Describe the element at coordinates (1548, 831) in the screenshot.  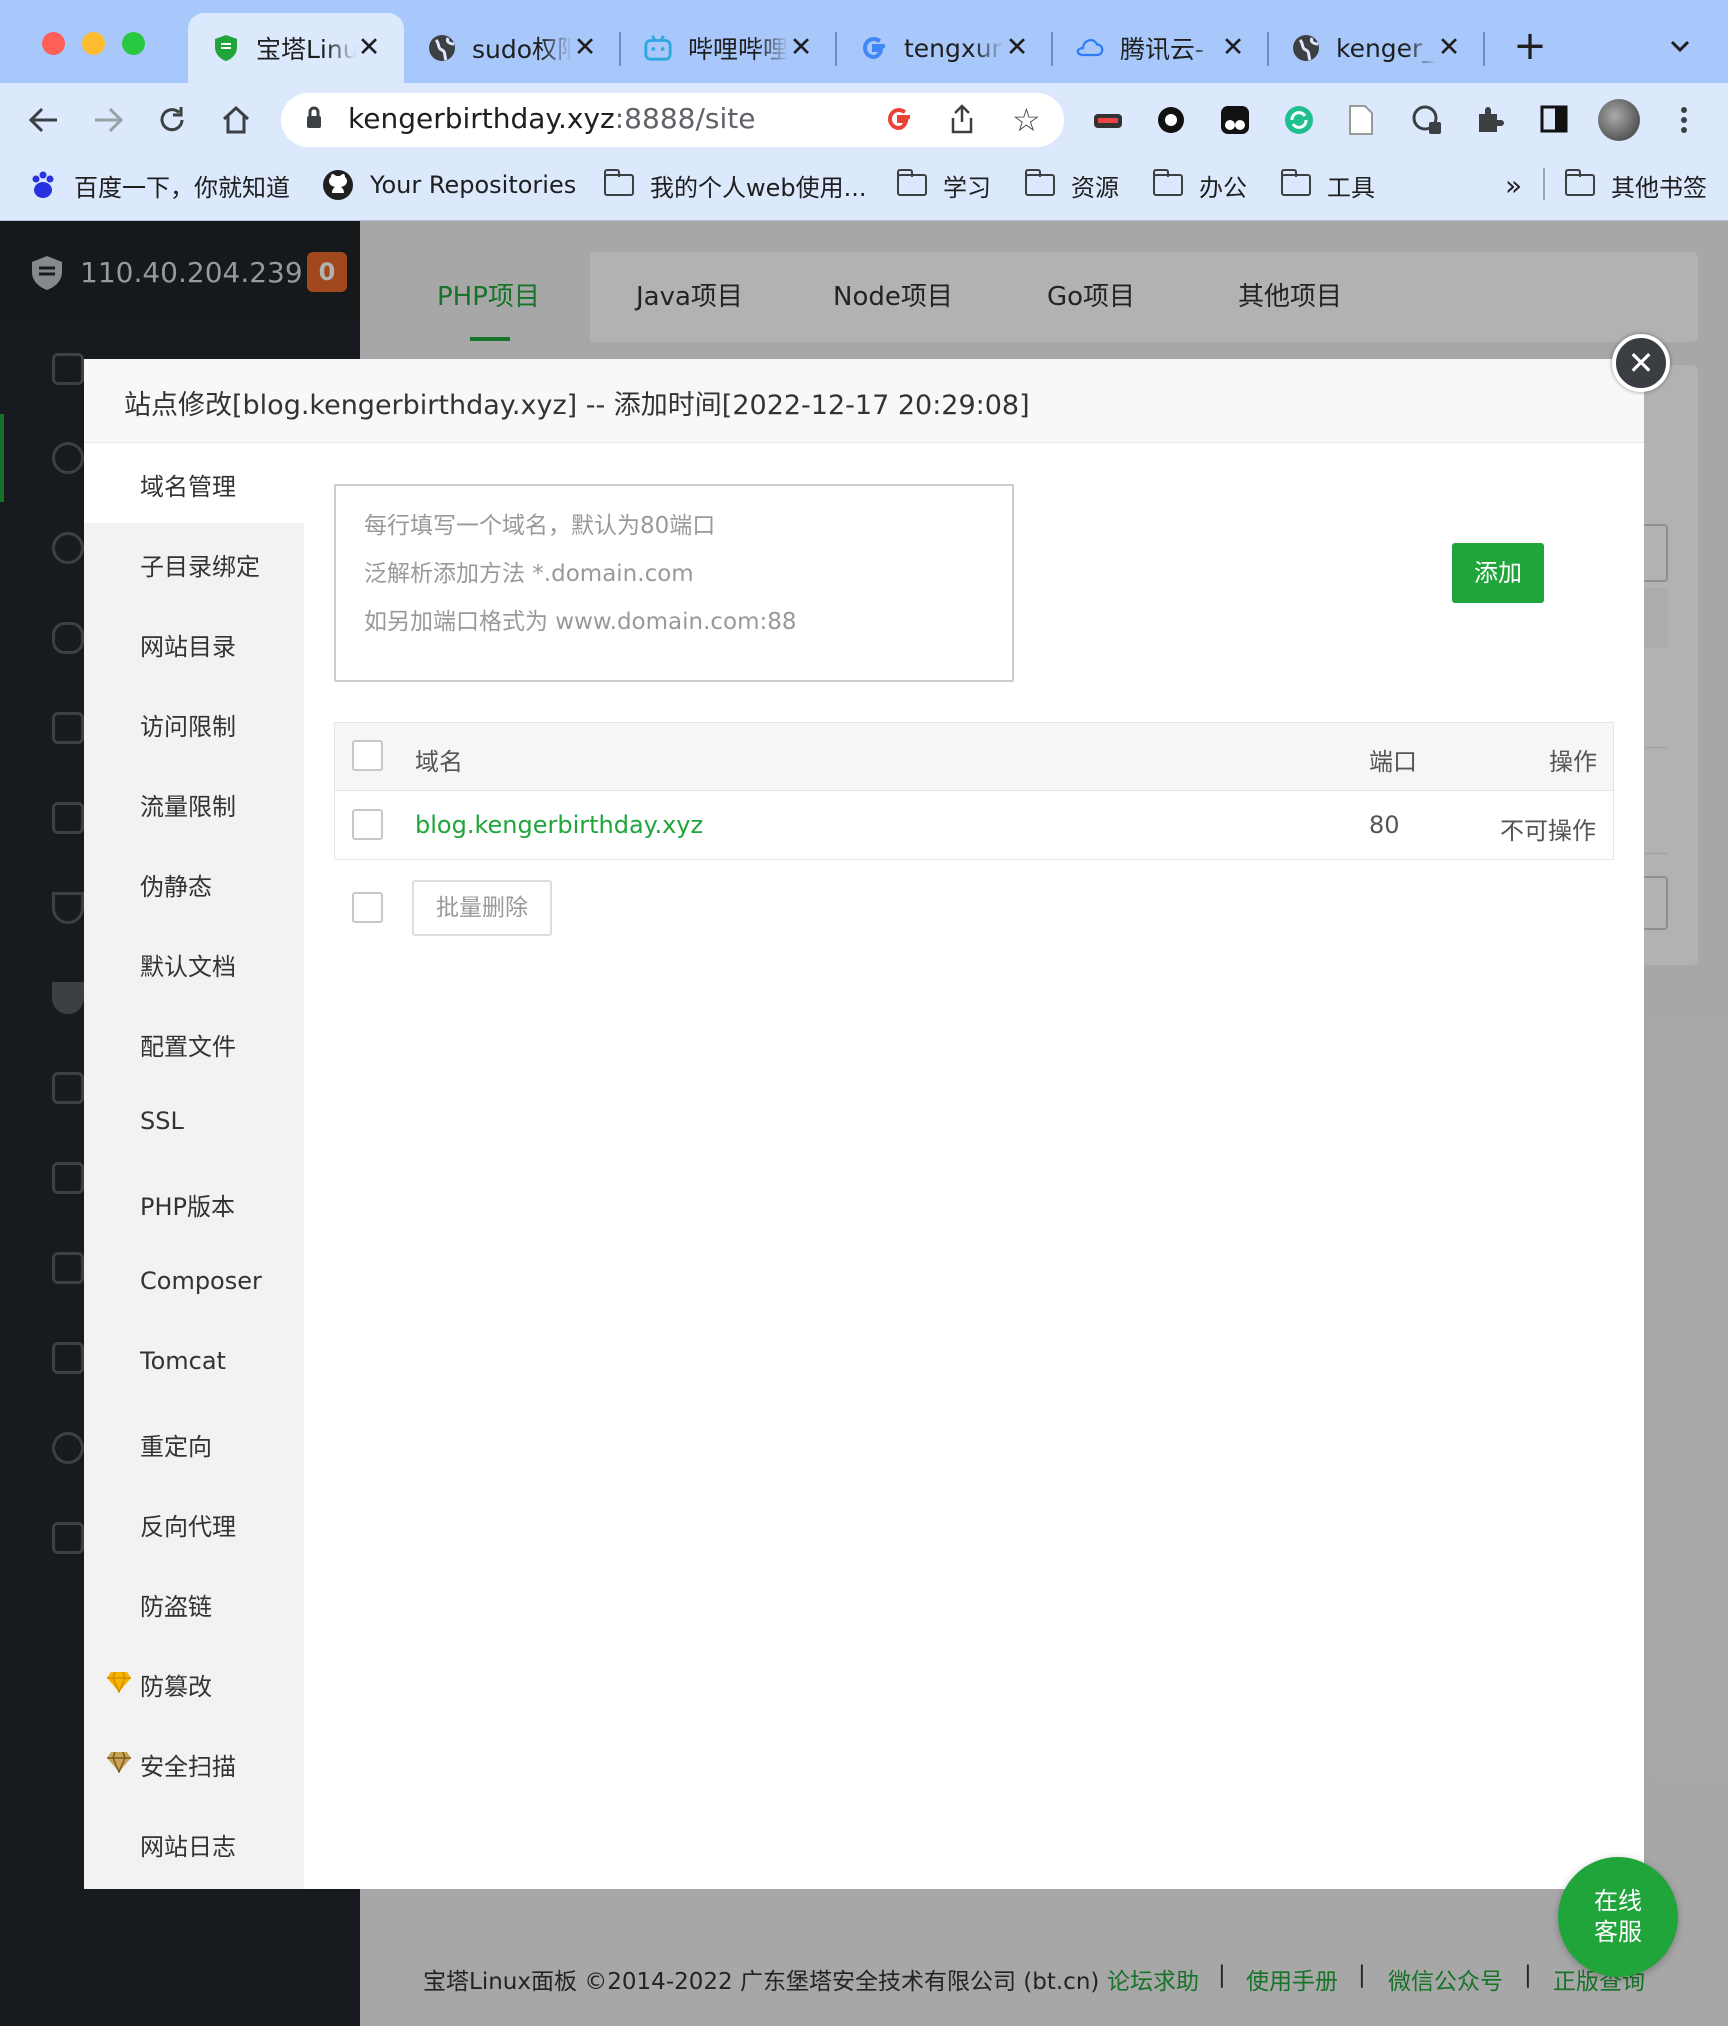
I see `domain-action-status: 不可操作` at that location.